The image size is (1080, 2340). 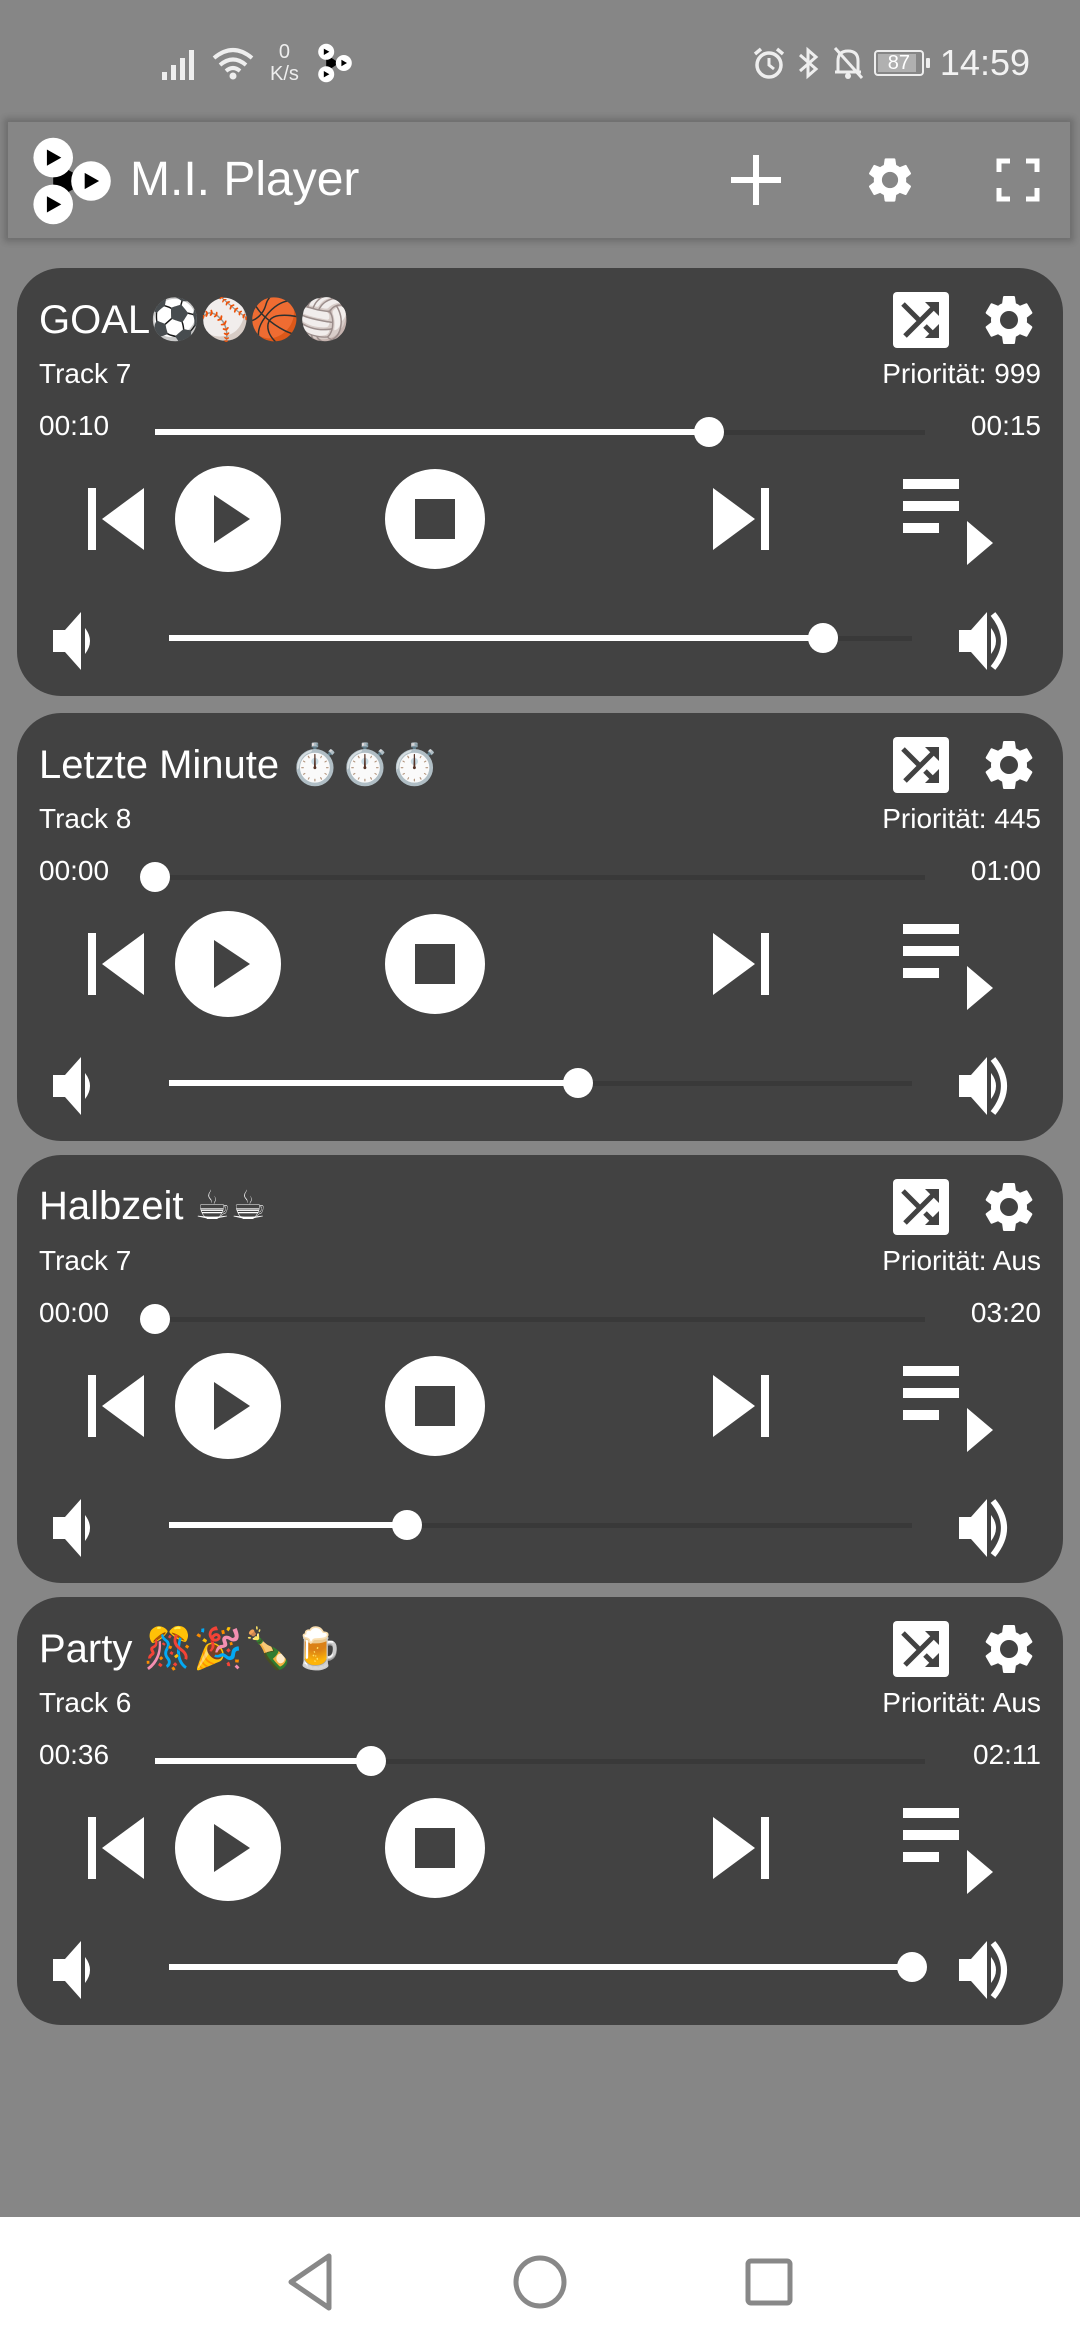 I want to click on add-player-button, so click(x=756, y=180).